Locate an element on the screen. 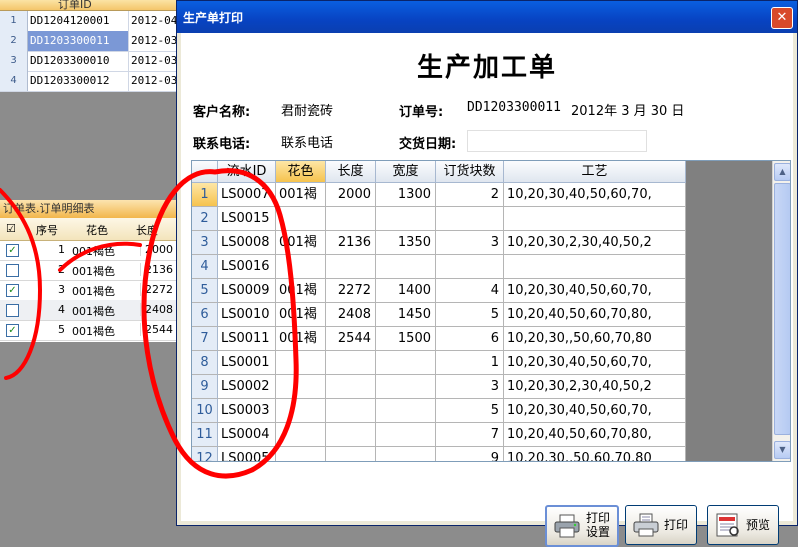 This screenshot has width=798, height=547. annotation-ellipse-mid is located at coordinates (100, 256).